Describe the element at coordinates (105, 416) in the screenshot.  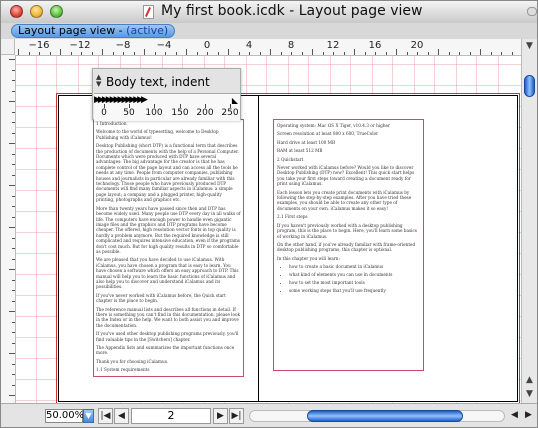
I see `first-page-button: |◀` at that location.